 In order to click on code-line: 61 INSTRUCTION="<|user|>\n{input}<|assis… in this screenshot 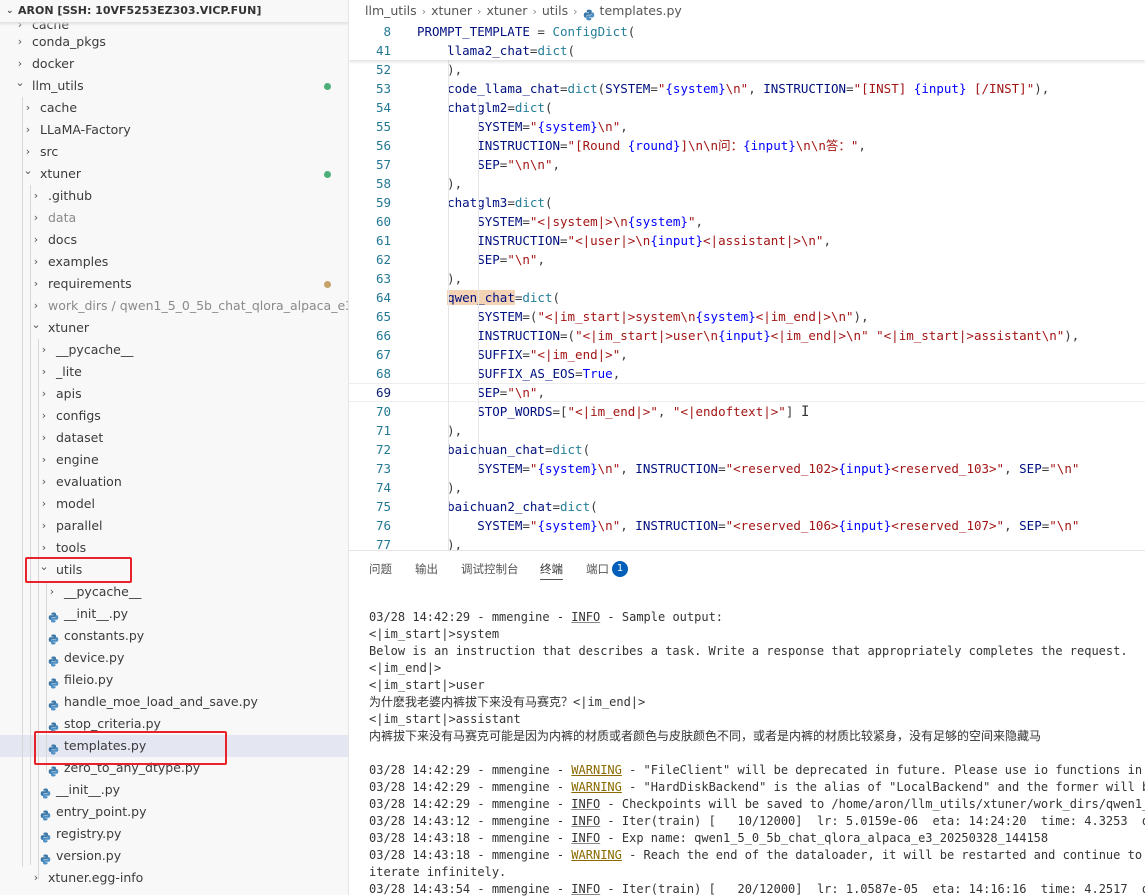, I will do `click(747, 240)`.